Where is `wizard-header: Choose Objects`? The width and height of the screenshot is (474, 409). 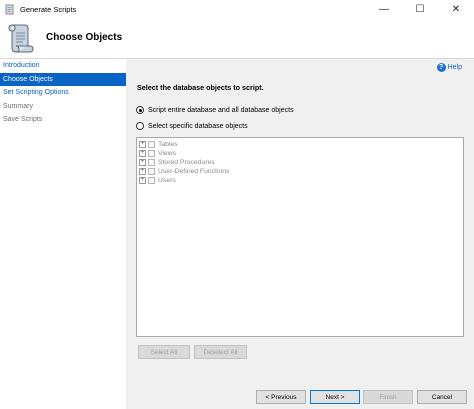 wizard-header: Choose Objects is located at coordinates (237, 38).